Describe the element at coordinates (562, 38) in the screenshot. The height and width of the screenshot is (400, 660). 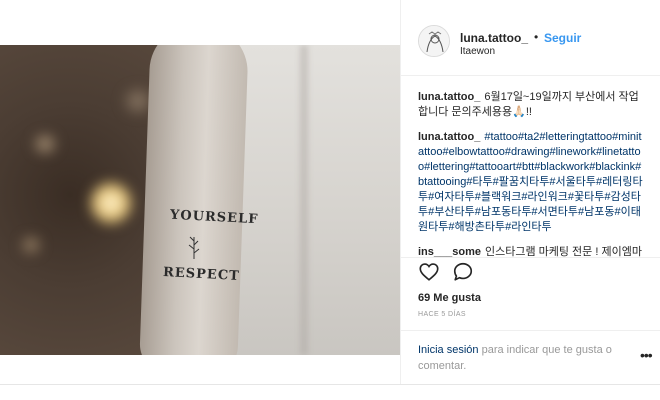
I see `follow-button: Seguir` at that location.